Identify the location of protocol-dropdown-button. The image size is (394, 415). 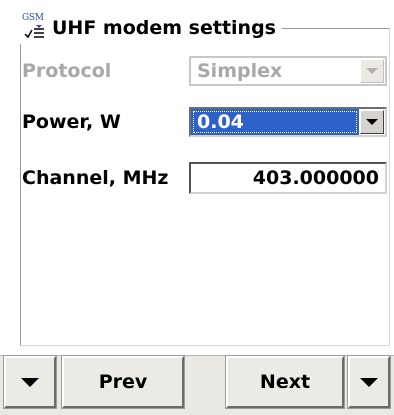
(372, 71).